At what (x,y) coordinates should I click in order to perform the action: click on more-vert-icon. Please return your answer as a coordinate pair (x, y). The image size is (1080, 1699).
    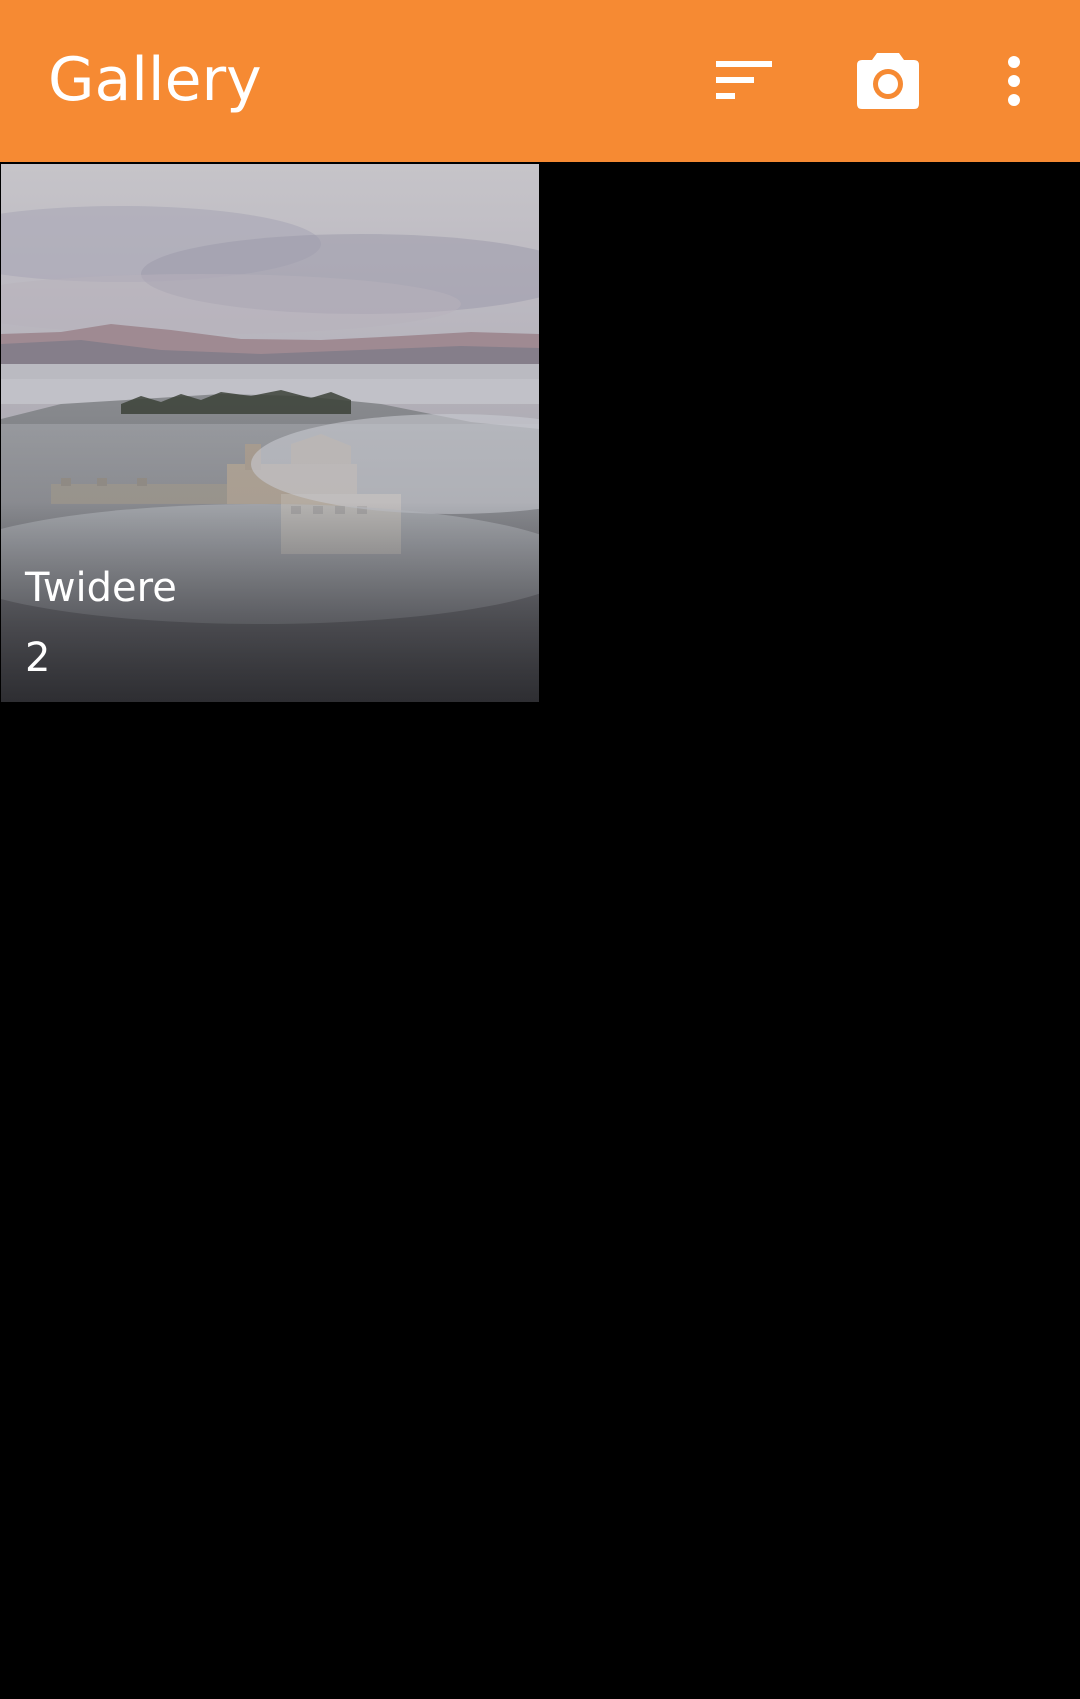
    Looking at the image, I should click on (1014, 81).